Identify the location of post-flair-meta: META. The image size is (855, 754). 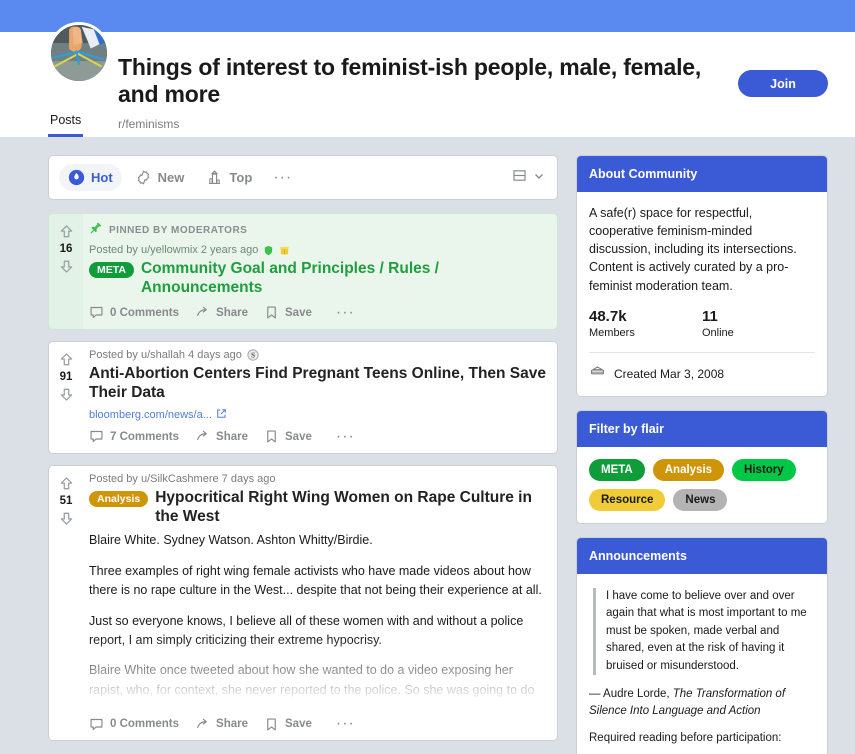
(111, 270).